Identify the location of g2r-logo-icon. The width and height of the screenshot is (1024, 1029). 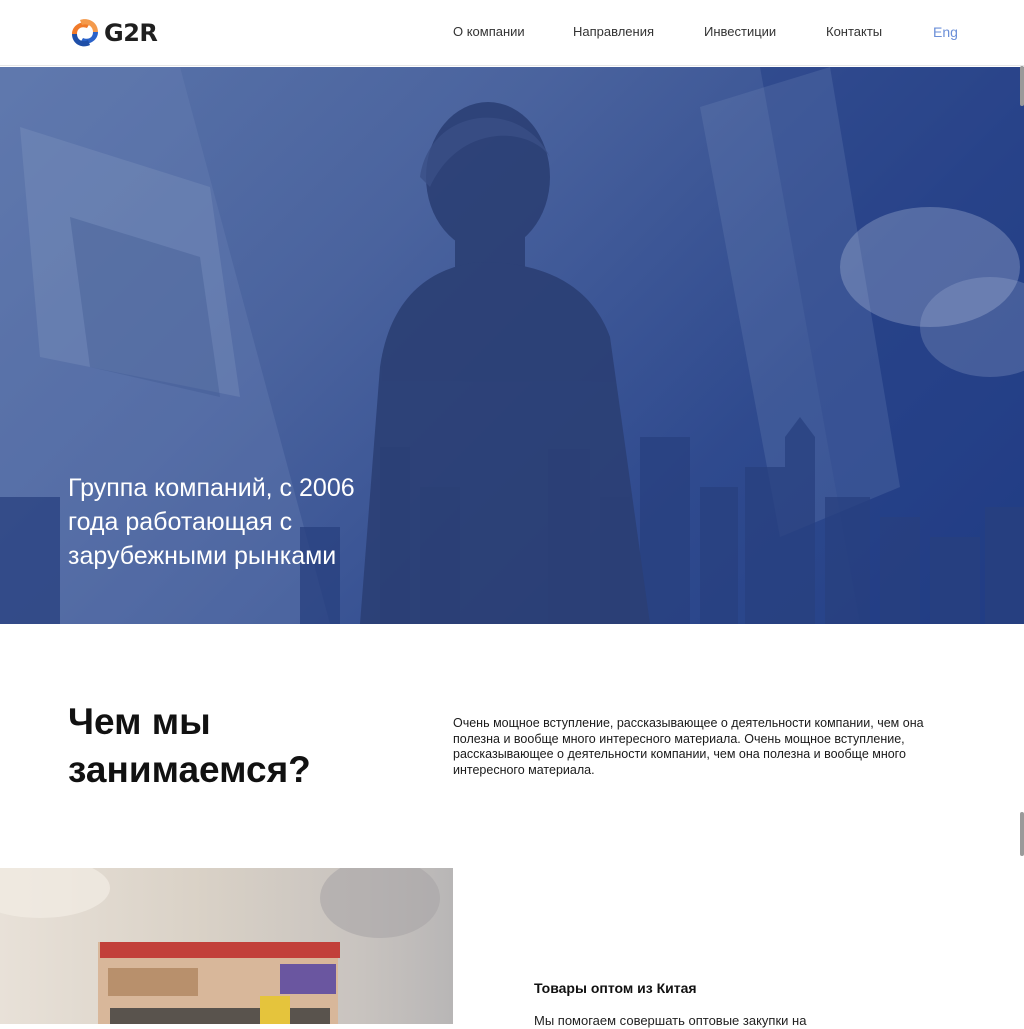
(85, 33).